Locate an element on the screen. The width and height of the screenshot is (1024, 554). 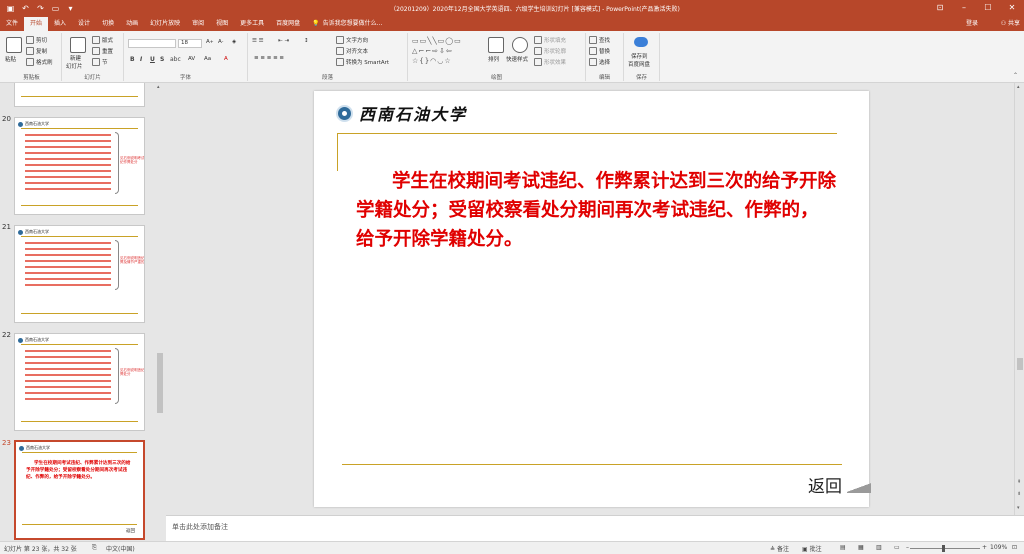
new-slide-icon is located at coordinates (78, 45).